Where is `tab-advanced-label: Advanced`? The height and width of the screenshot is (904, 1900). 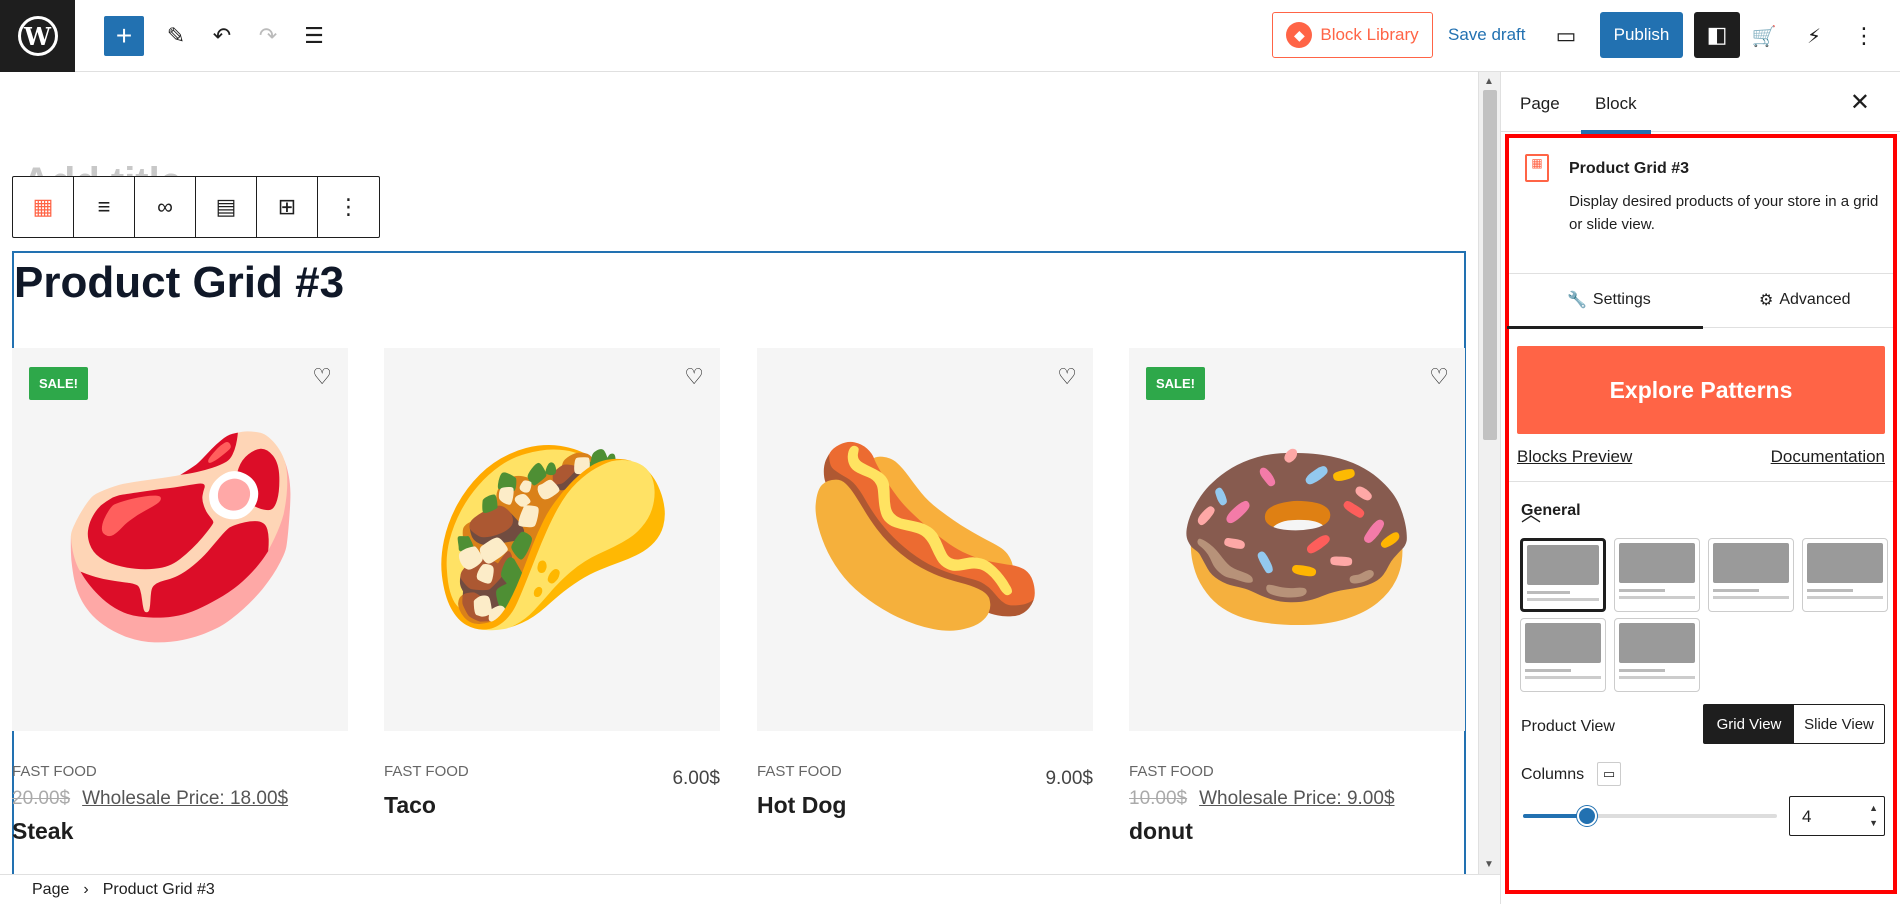 tab-advanced-label: Advanced is located at coordinates (1815, 299).